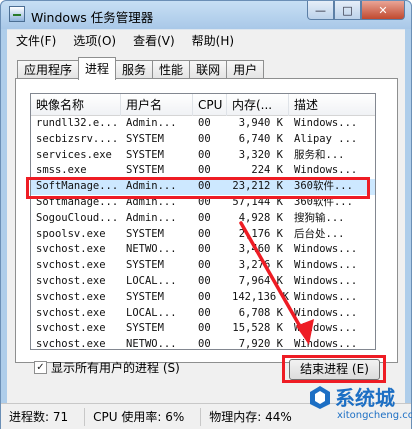  I want to click on cell-memory: 6,708 K, so click(260, 312).